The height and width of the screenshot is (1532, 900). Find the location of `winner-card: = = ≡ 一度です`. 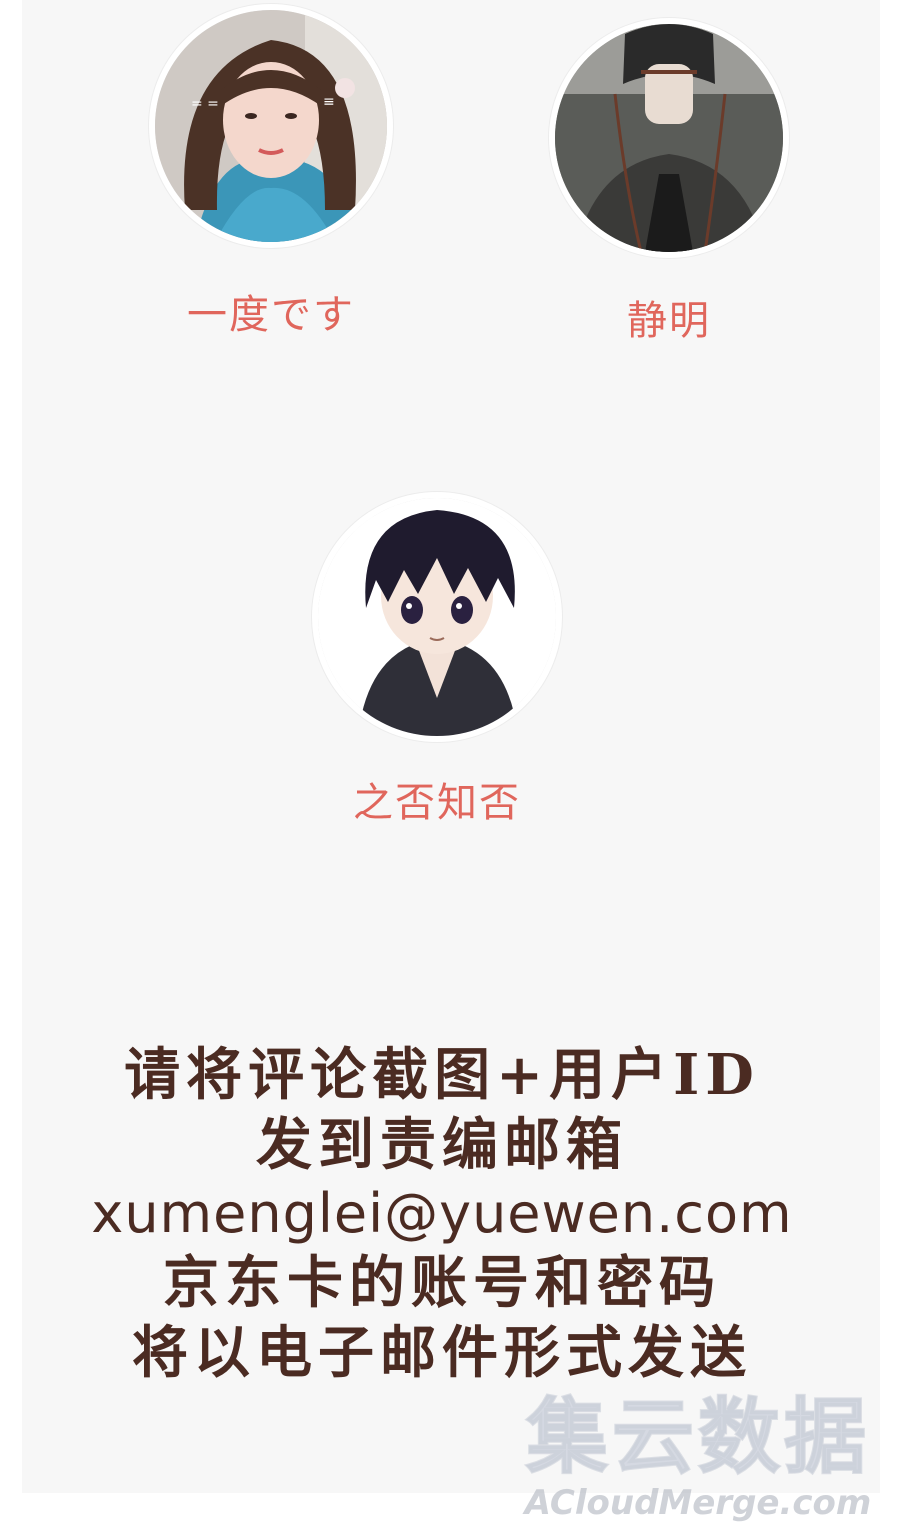

winner-card: = = ≡ 一度です is located at coordinates (271, 172).